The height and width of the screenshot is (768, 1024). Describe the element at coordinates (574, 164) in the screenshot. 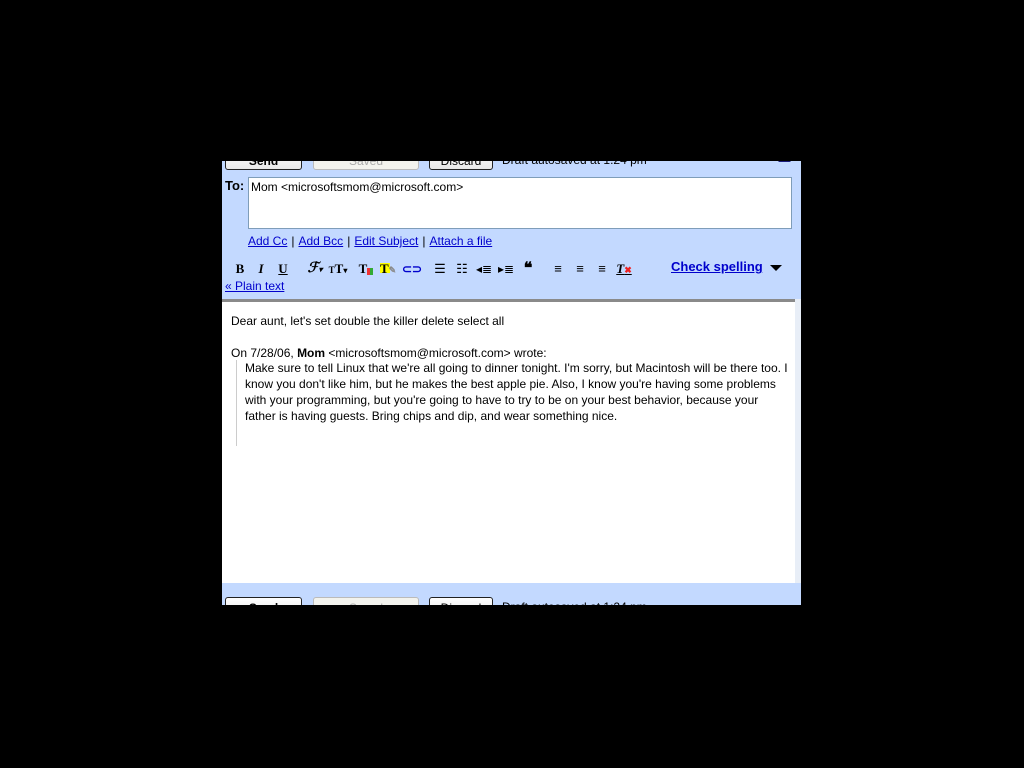

I see `autosave-status-top: Draft autosaved at 1:24 pm` at that location.